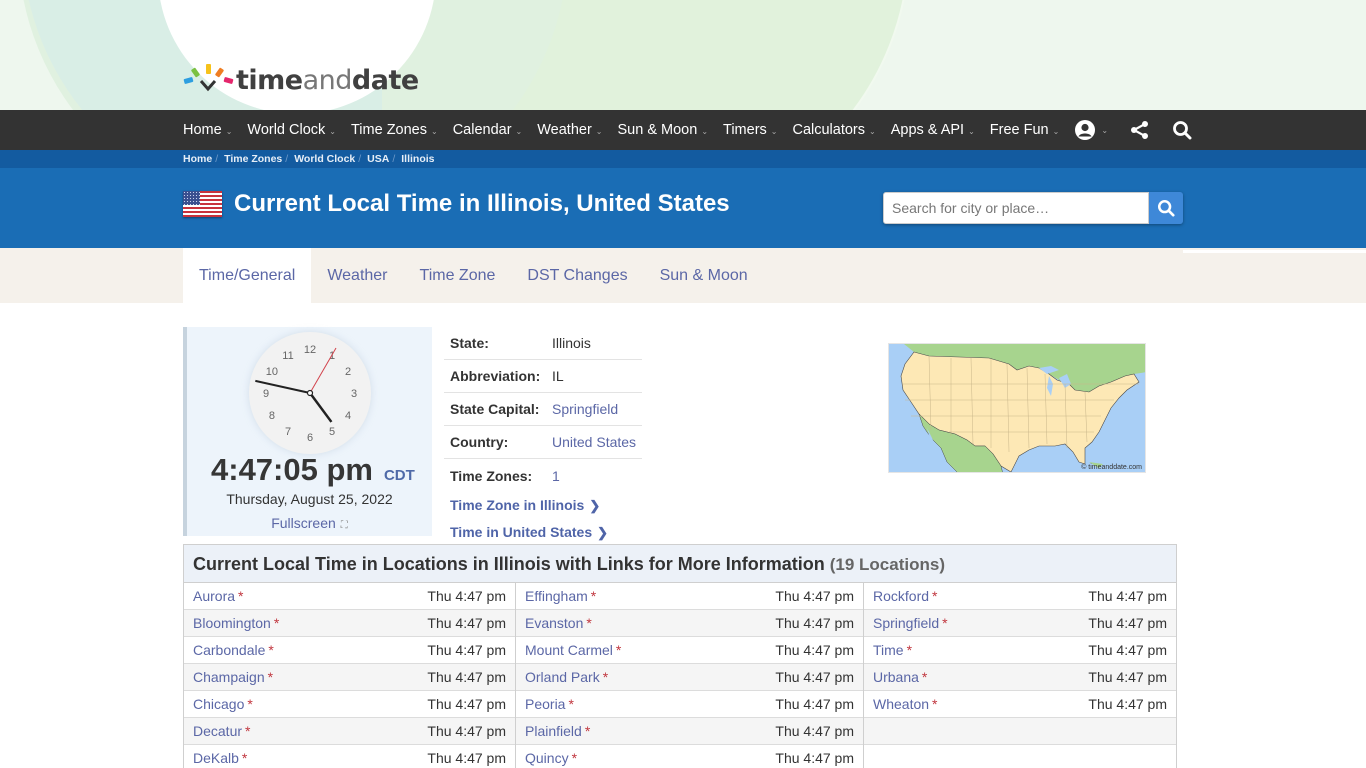 This screenshot has height=768, width=1366. I want to click on link-label: Time Zone in Illinois, so click(517, 505).